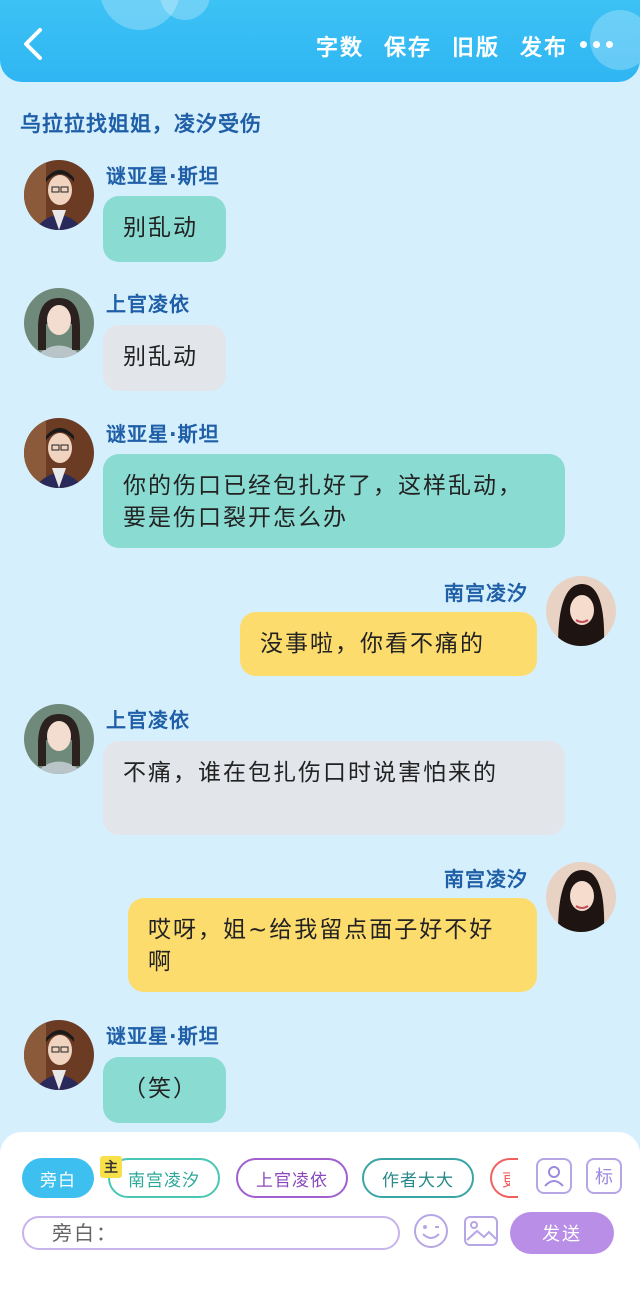 This screenshot has height=1300, width=640. I want to click on message-bubble: 你的伤口已经包扎好了，这样乱动，要是伤口裂开怎么办, so click(334, 501).